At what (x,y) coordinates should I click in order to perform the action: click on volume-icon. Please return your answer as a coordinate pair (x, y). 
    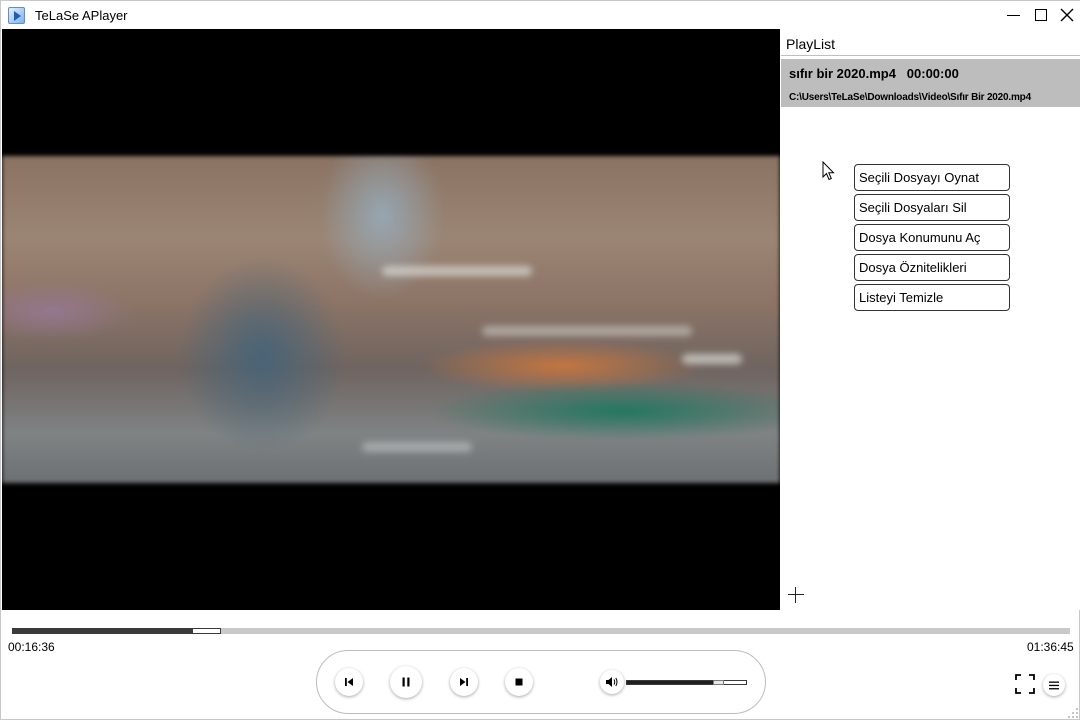
    Looking at the image, I should click on (612, 682).